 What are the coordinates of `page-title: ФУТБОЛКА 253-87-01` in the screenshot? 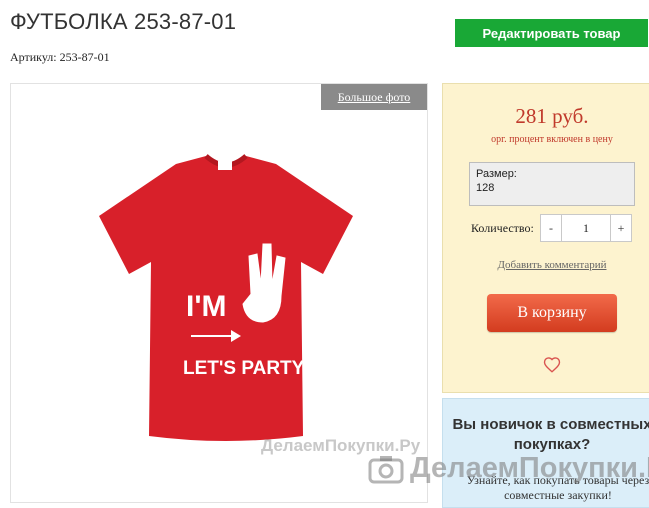 It's located at (123, 21).